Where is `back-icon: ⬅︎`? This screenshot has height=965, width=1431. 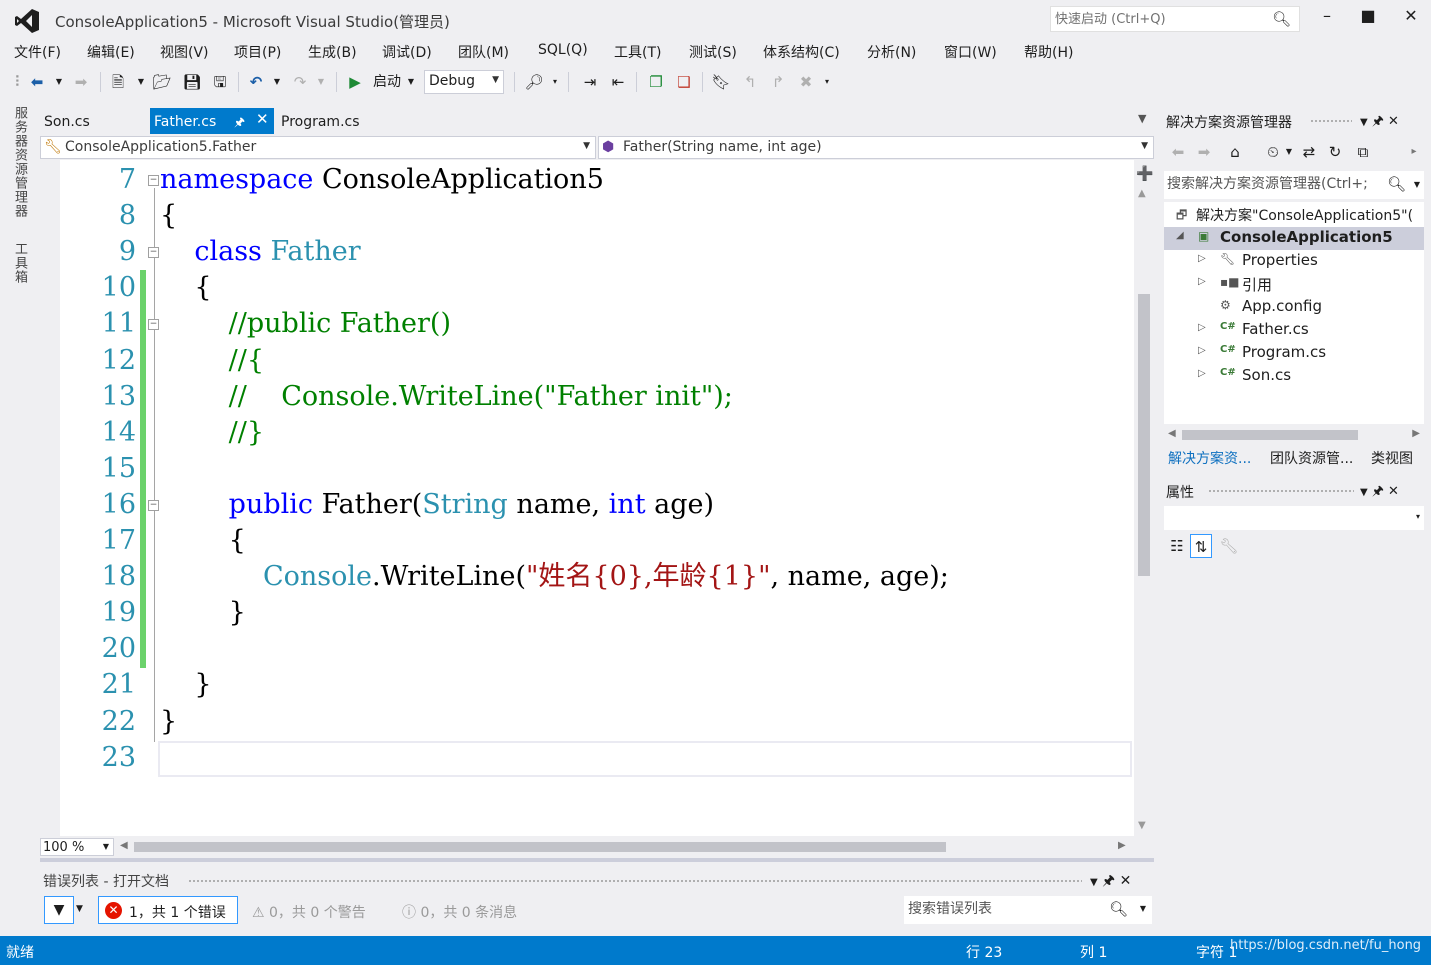 back-icon: ⬅︎ is located at coordinates (1178, 152).